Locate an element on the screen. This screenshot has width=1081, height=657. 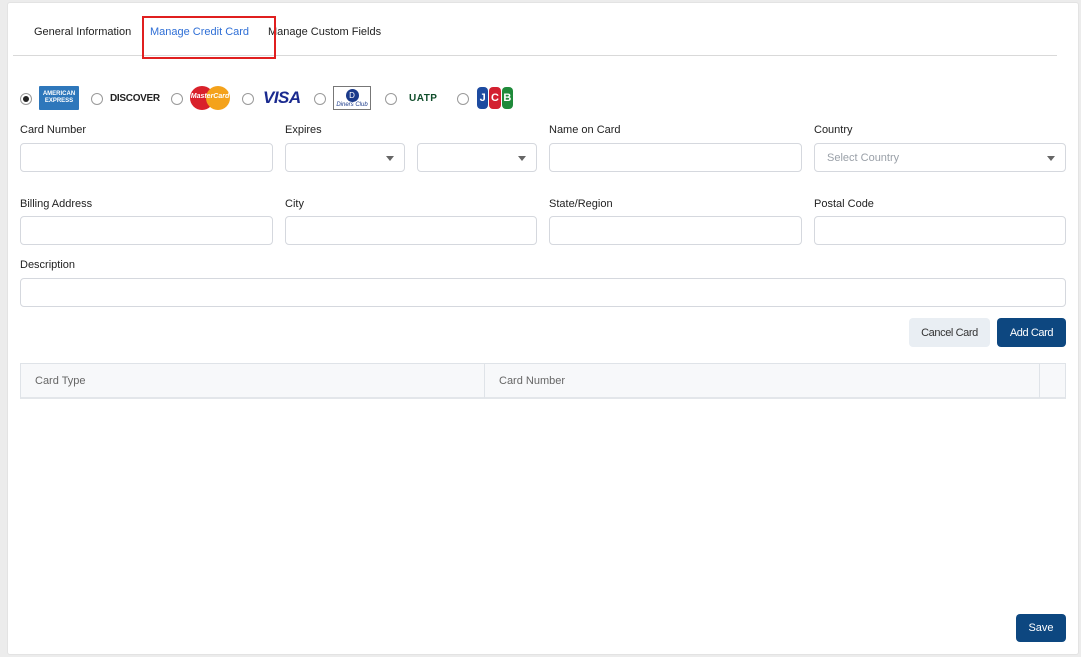
state-region-input is located at coordinates (675, 230).